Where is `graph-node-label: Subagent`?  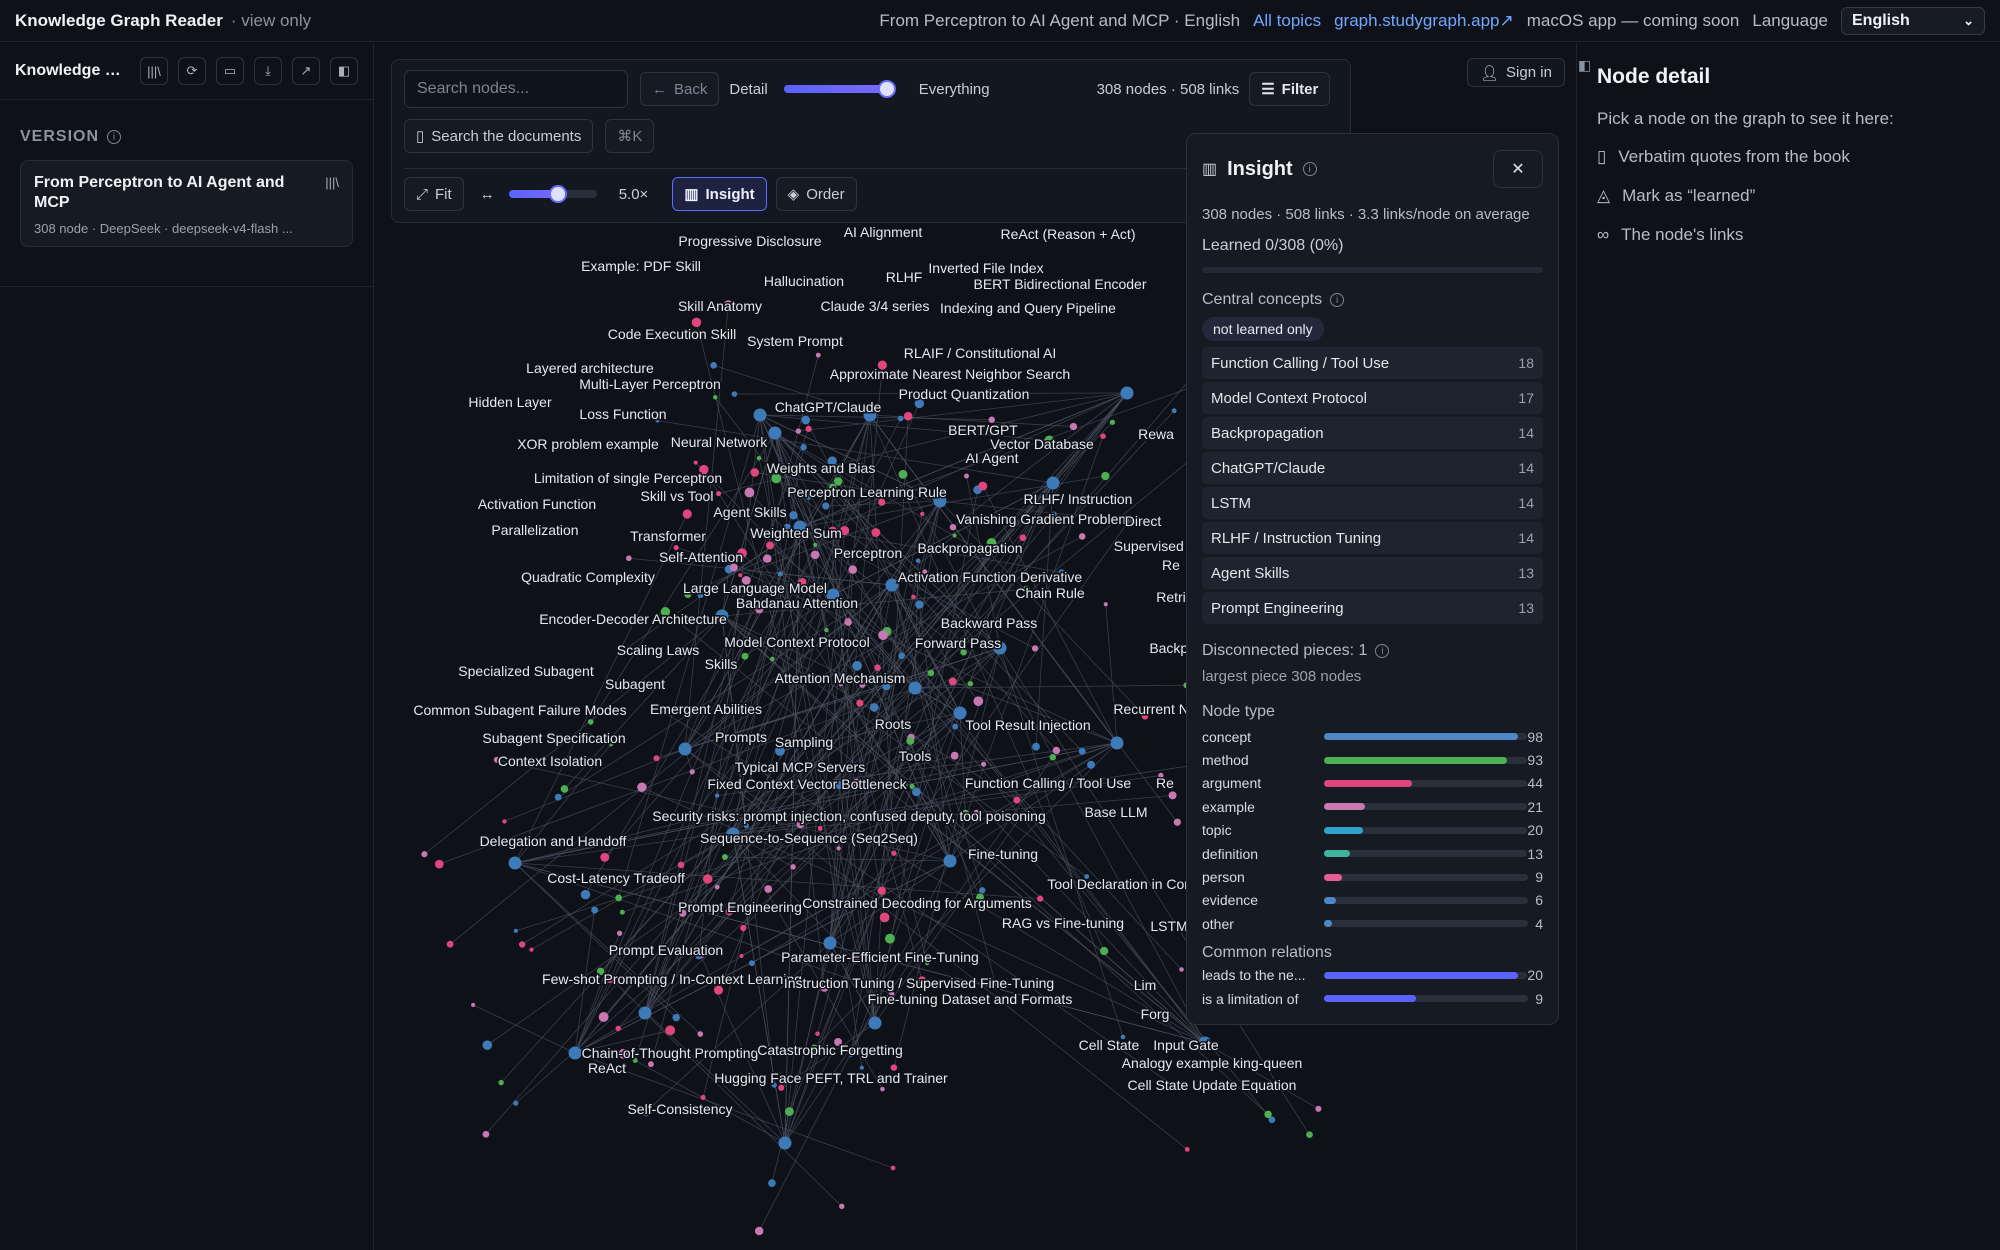
graph-node-label: Subagent is located at coordinates (635, 684).